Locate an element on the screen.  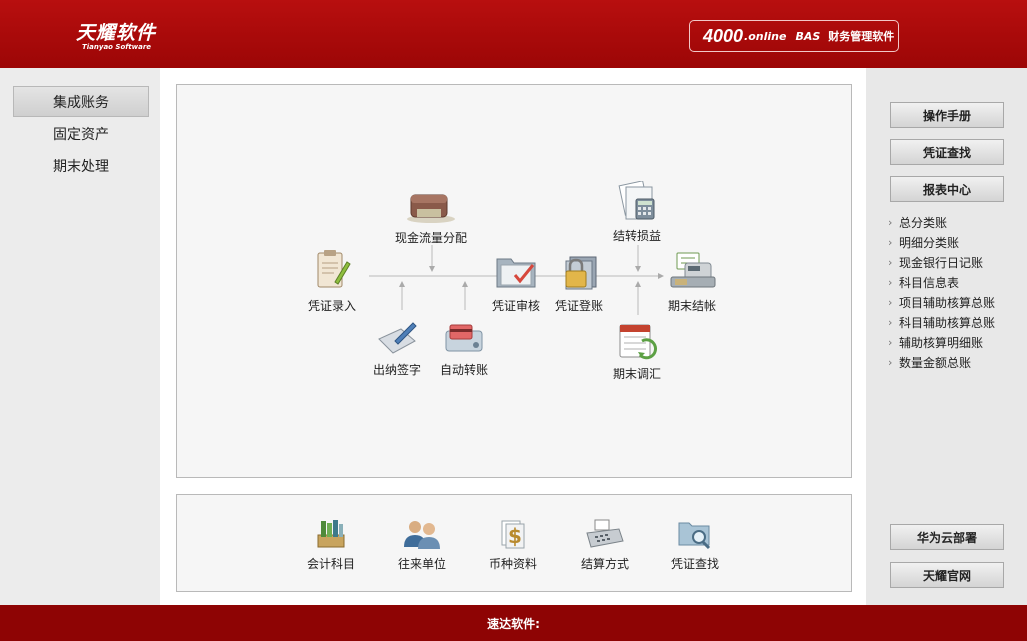
product-online: .online is located at coordinates (765, 36).